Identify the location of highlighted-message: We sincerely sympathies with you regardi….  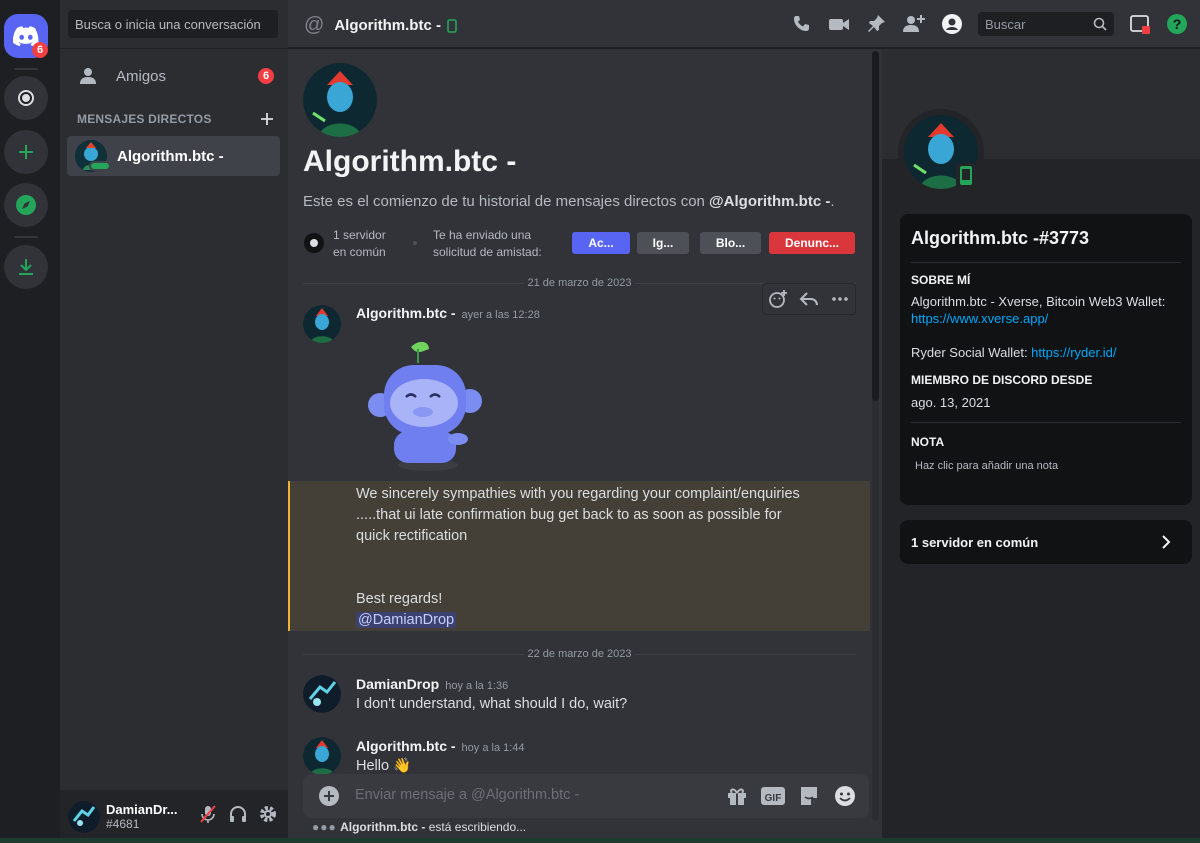
(579, 556).